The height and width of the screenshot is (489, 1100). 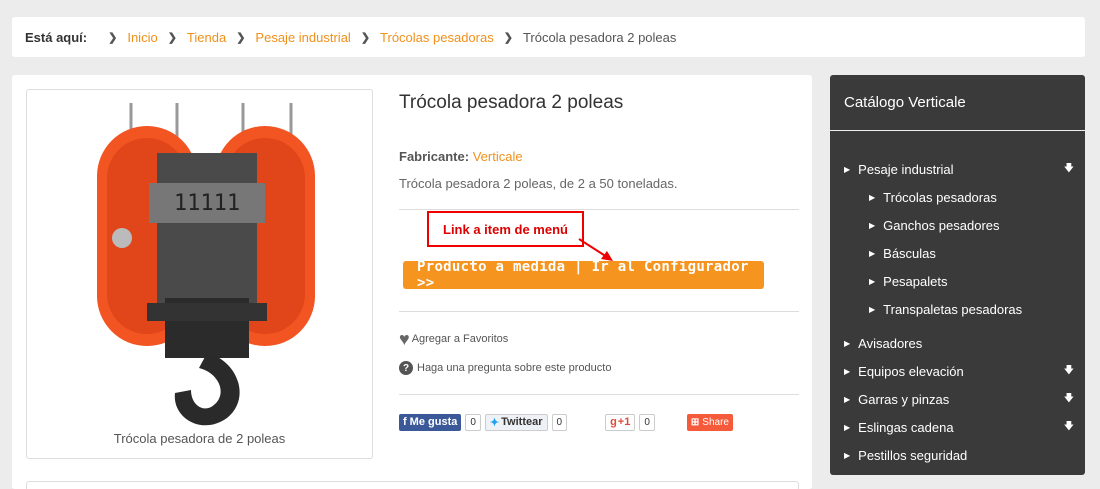 I want to click on sidebar-item-avisadores: ▶ Avisadores, so click(x=959, y=343).